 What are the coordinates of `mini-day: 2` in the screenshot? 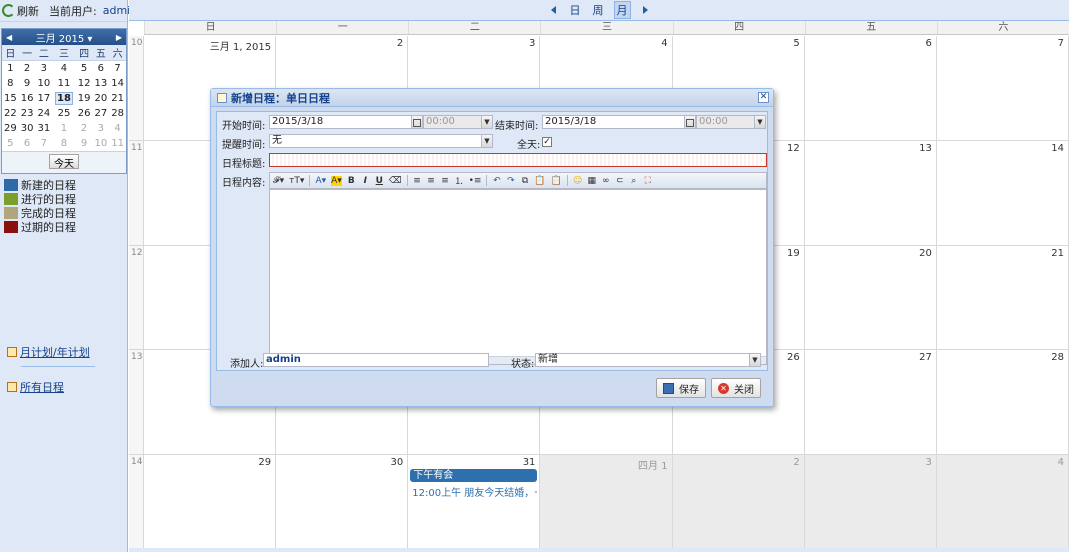 It's located at (27, 68).